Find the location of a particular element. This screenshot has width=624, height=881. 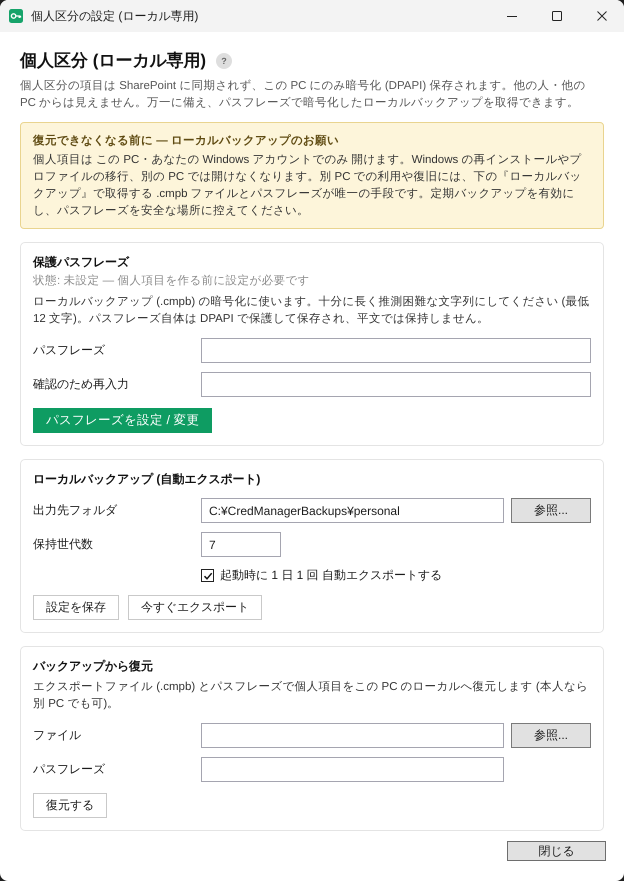

section-title: 保護パスフレーズ is located at coordinates (81, 262).